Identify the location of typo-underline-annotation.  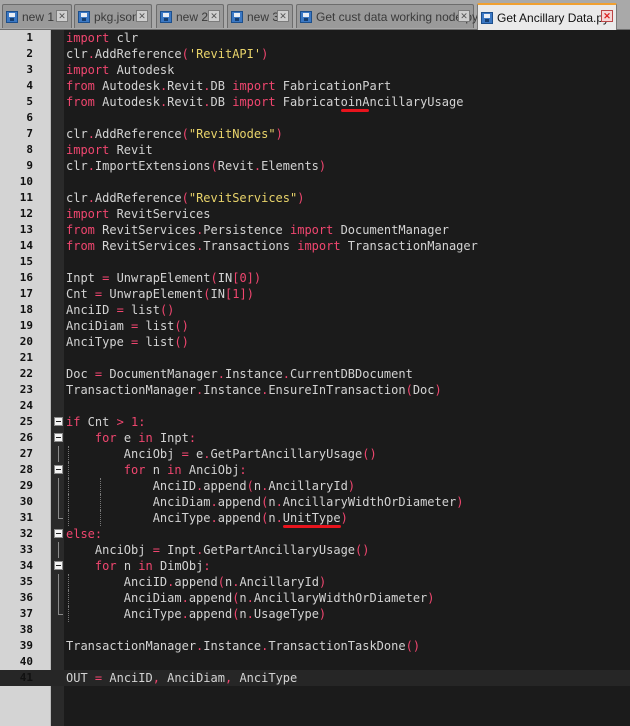
(355, 110).